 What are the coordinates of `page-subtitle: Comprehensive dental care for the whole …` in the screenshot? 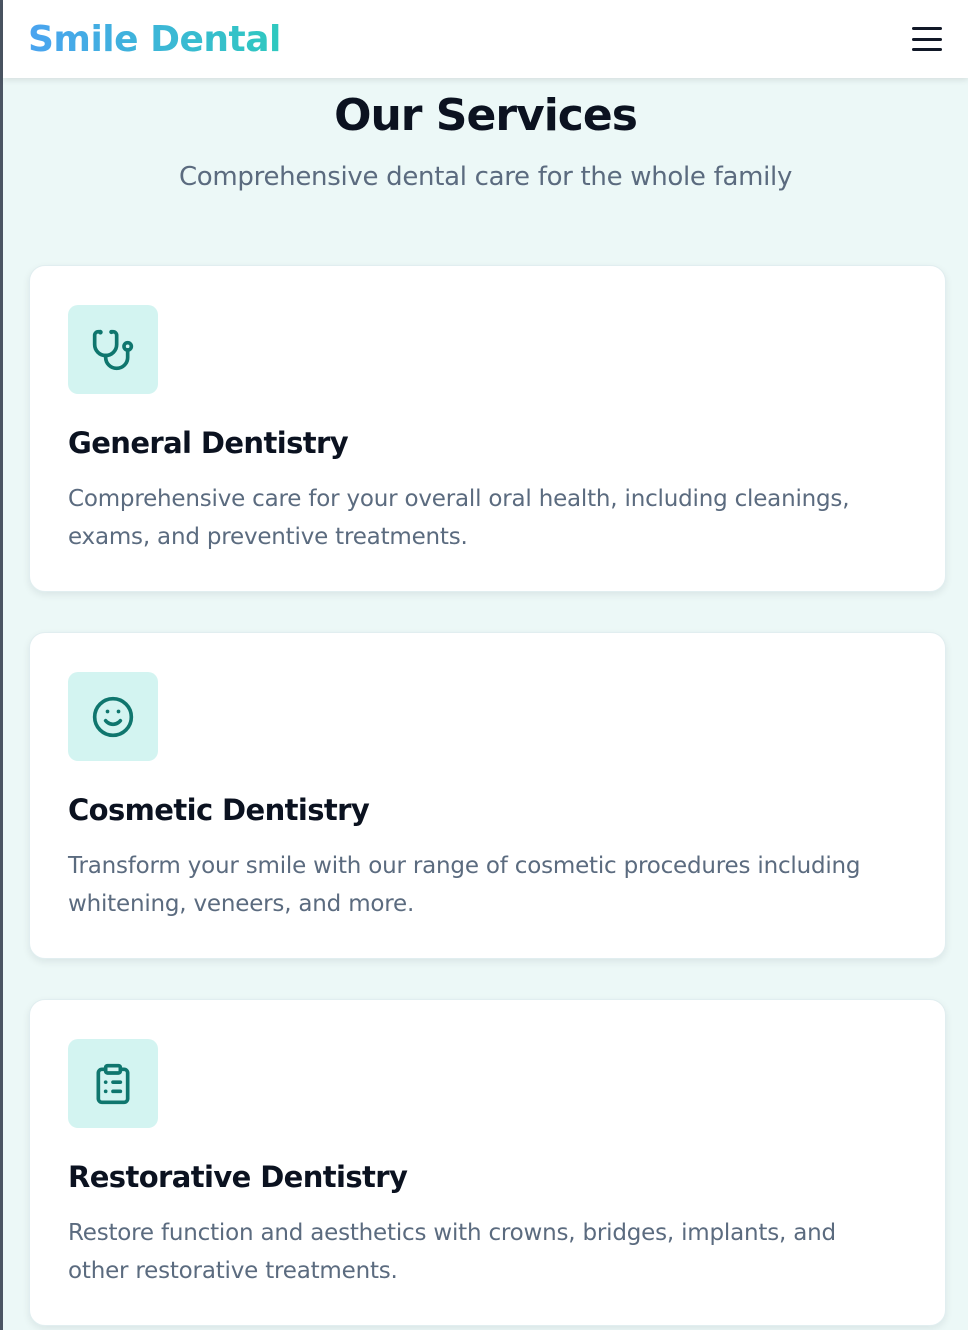 It's located at (485, 177).